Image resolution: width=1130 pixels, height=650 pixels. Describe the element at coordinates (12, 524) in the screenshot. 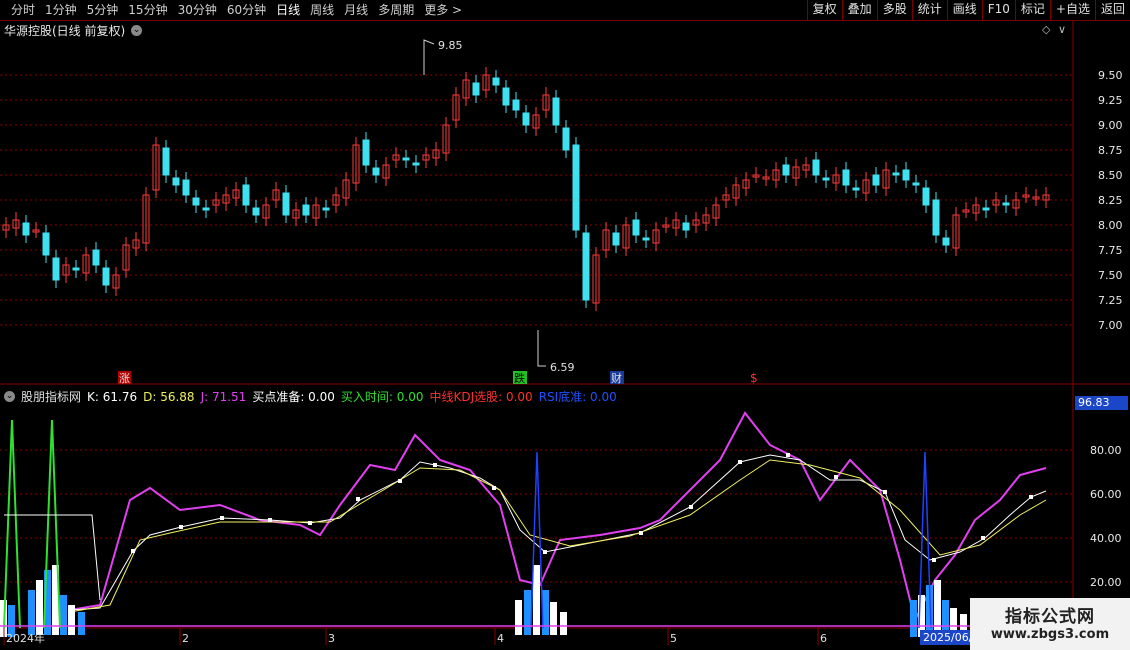

I see `buy-signal-spike` at that location.